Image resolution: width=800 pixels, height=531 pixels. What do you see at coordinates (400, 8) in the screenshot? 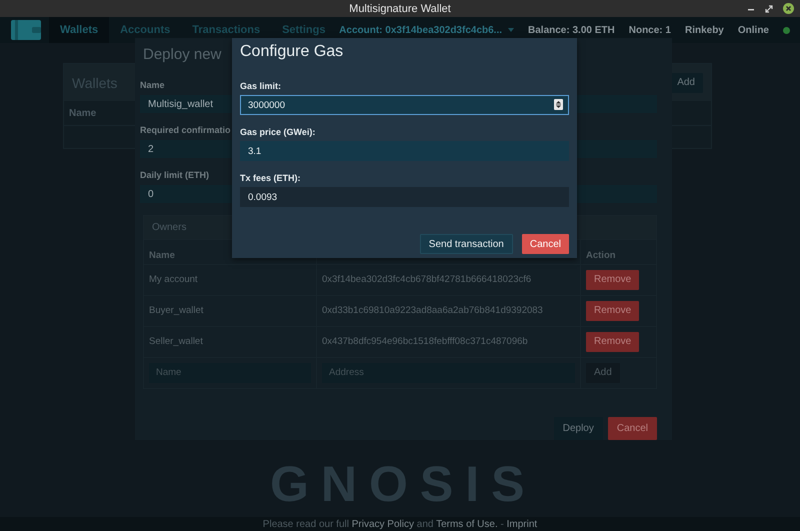
I see `window-title: Multisignature Wallet` at bounding box center [400, 8].